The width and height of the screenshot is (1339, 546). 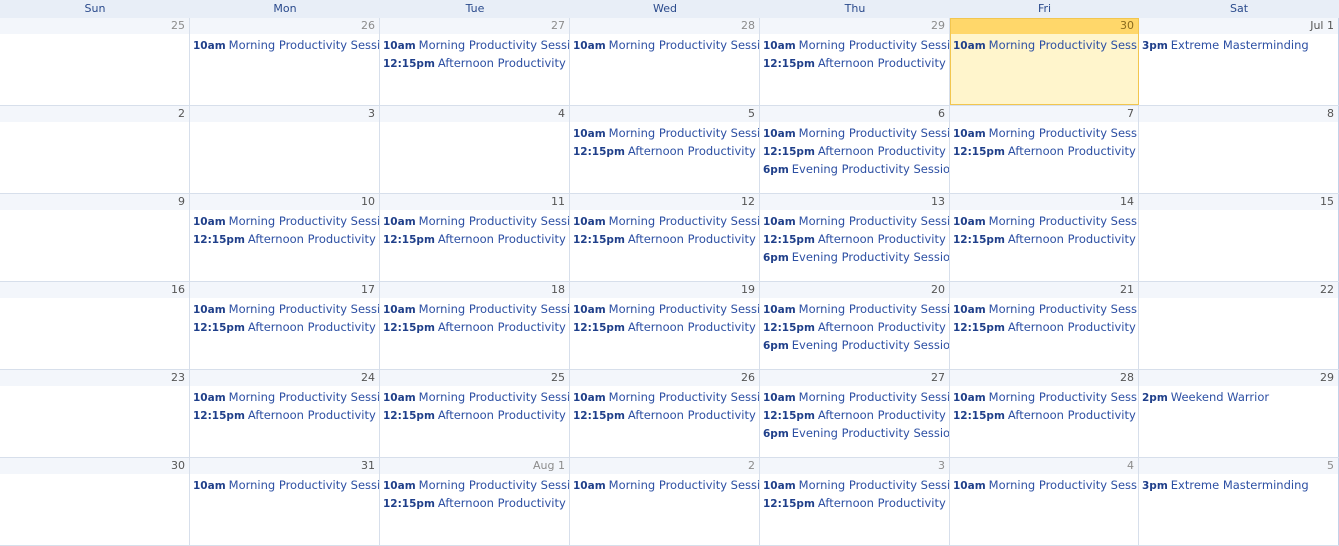 What do you see at coordinates (664, 466) in the screenshot?
I see `day-number: 2` at bounding box center [664, 466].